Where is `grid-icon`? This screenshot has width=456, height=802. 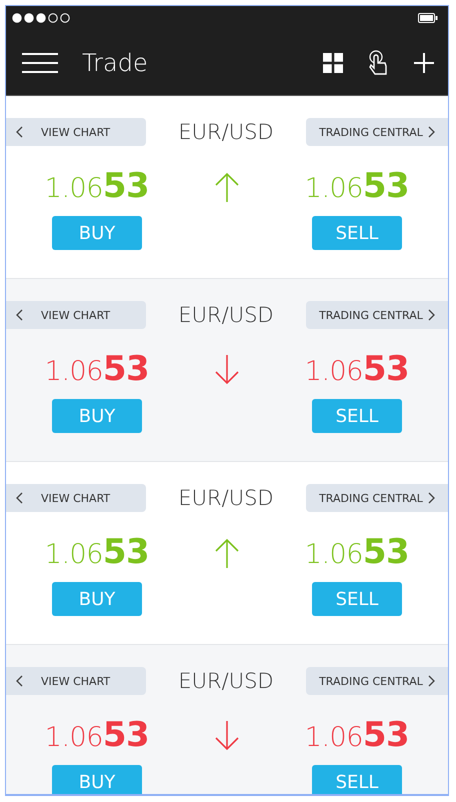
grid-icon is located at coordinates (333, 63).